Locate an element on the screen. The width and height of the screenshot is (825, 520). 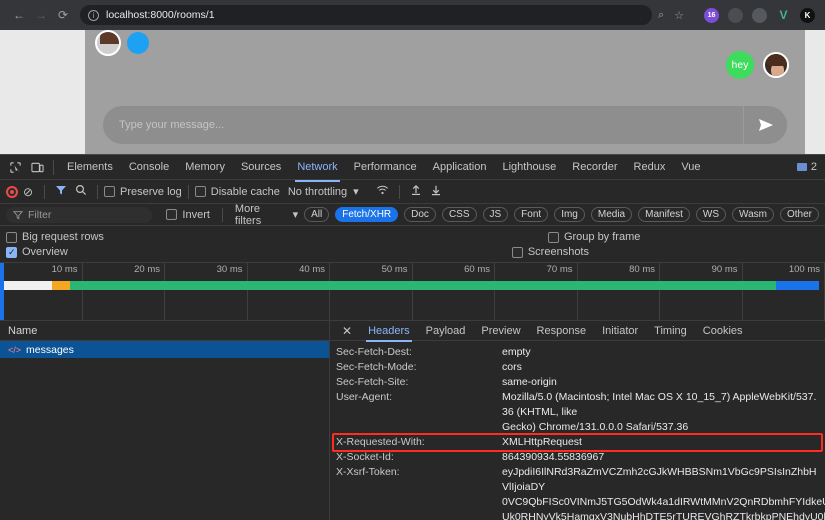
forward-button: → is located at coordinates (41, 15).